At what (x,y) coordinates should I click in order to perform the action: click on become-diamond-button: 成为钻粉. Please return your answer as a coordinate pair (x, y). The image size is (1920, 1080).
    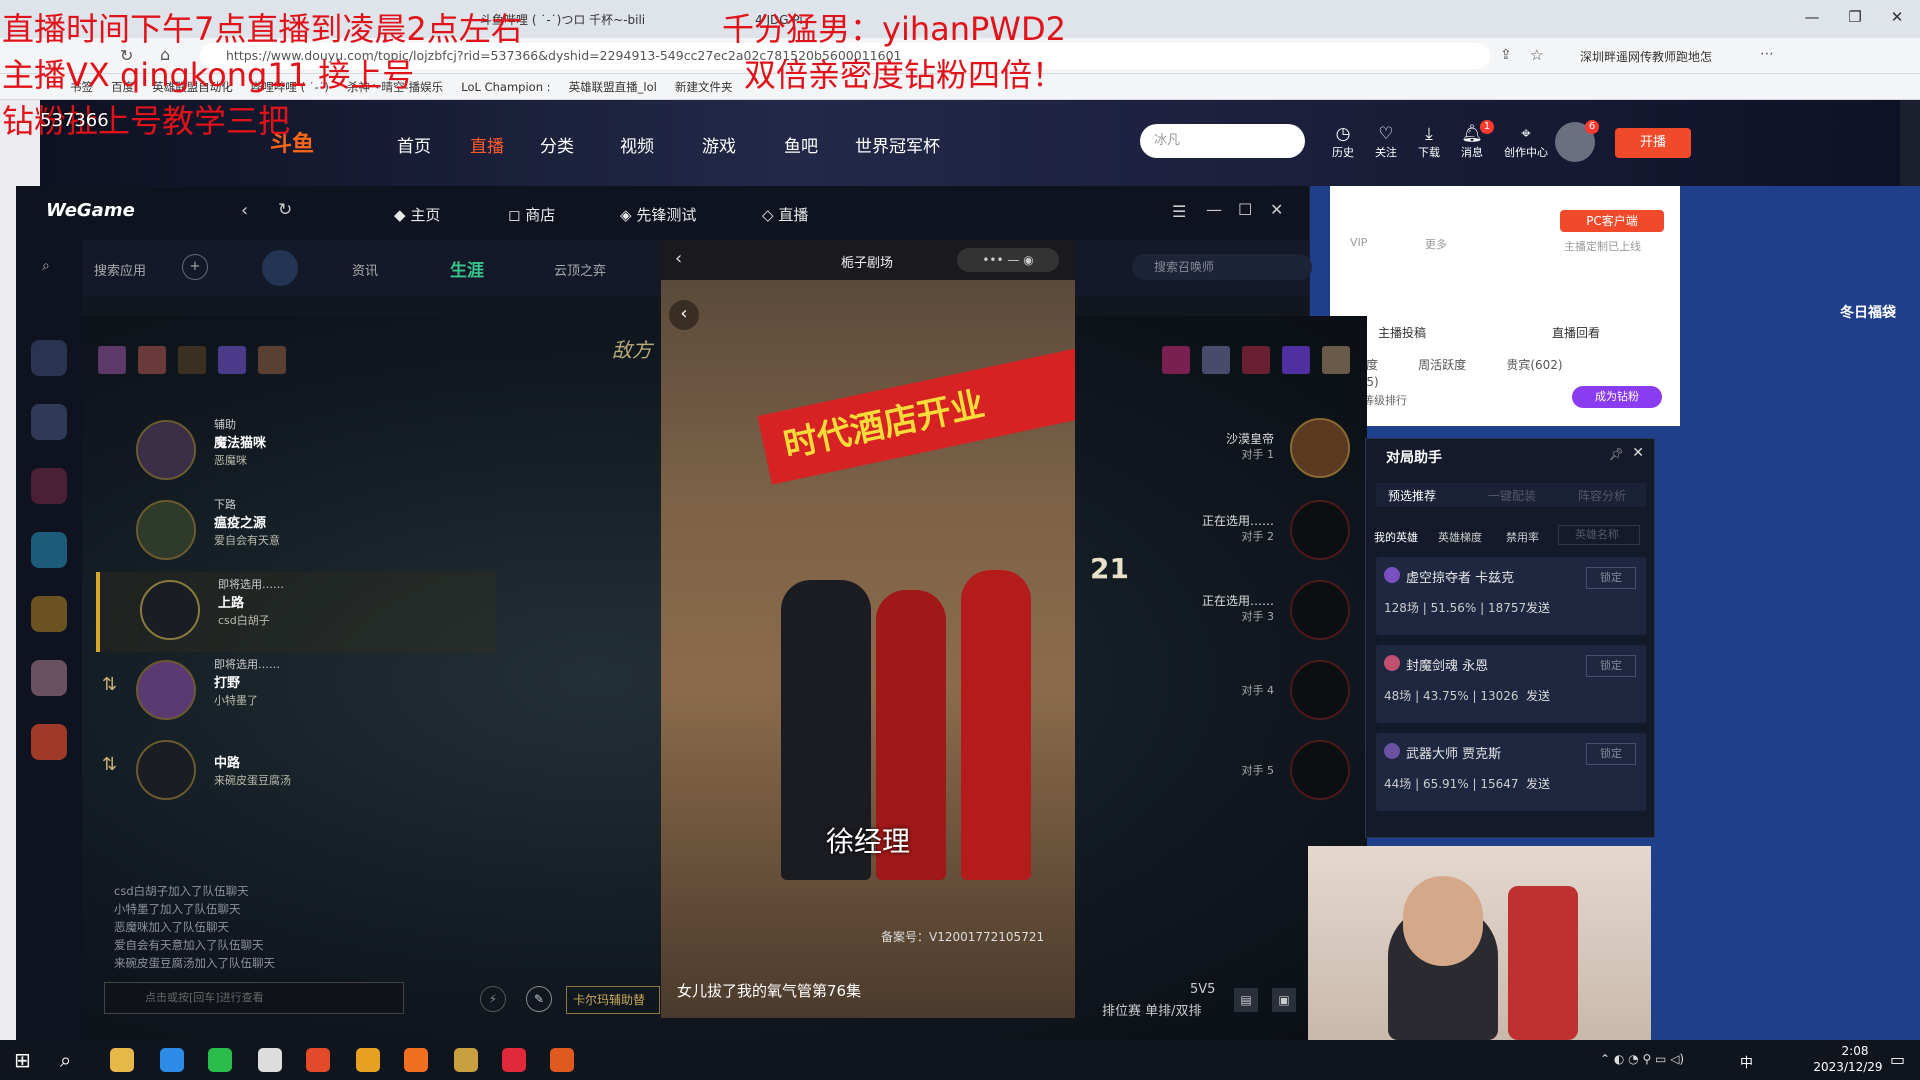
    Looking at the image, I should click on (1617, 397).